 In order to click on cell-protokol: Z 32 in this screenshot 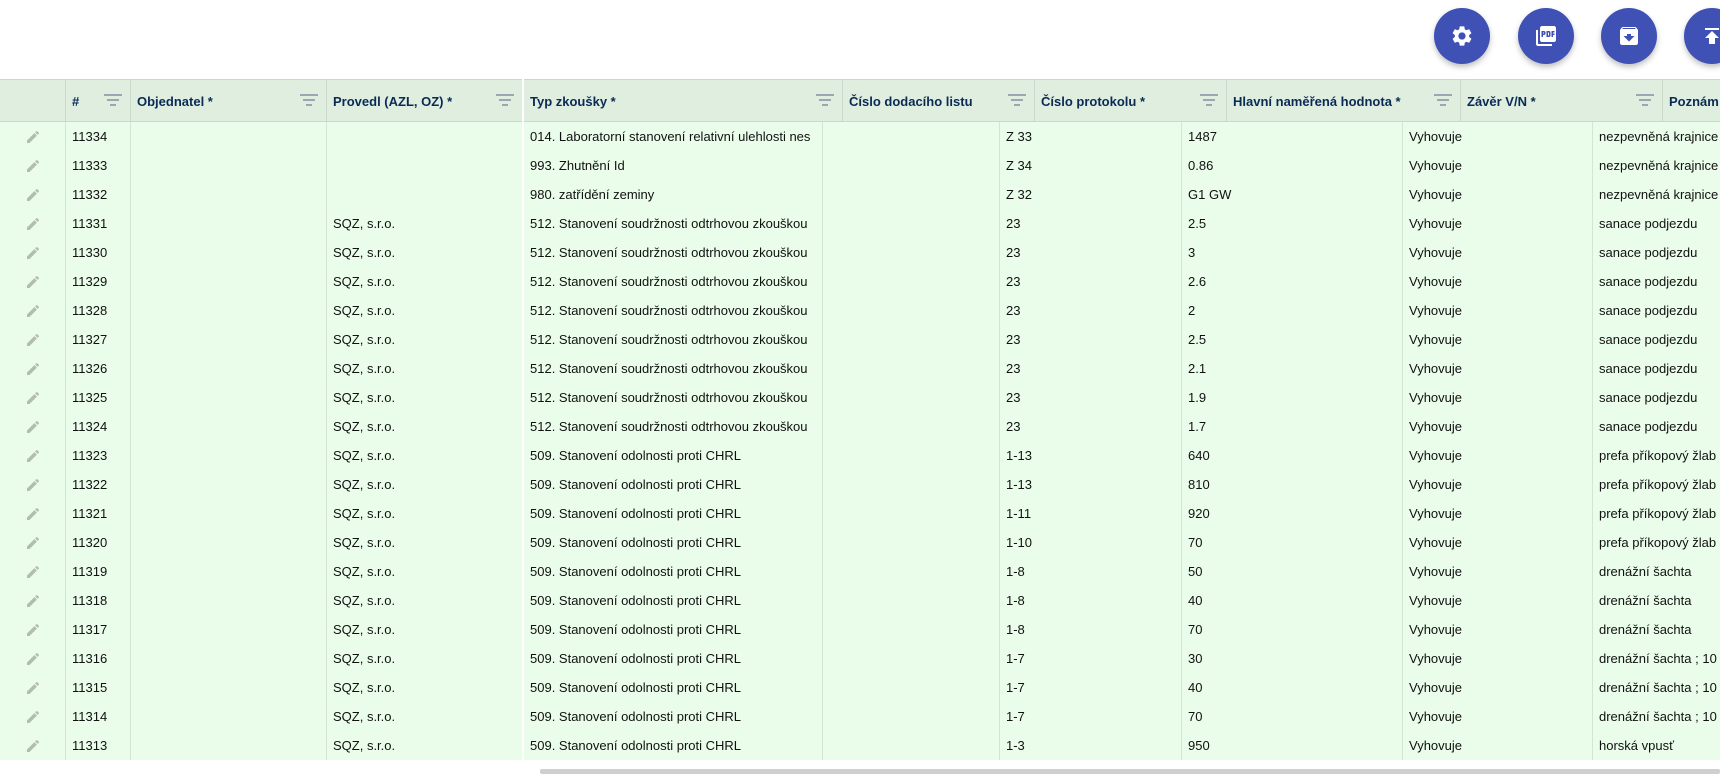, I will do `click(1091, 194)`.